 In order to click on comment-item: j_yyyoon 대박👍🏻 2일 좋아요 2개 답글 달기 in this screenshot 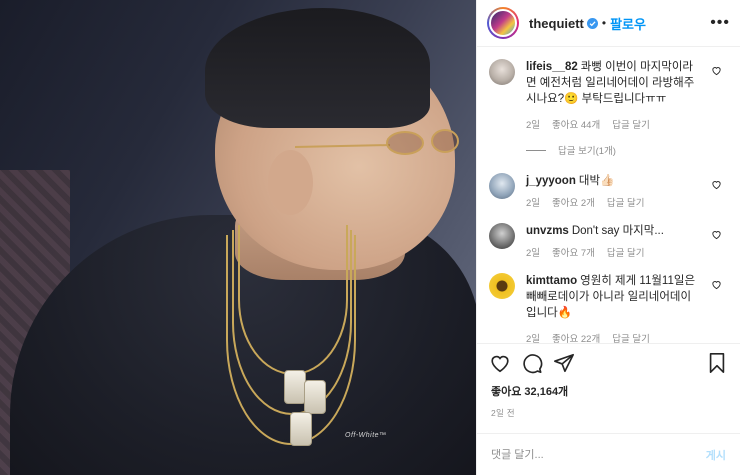, I will do `click(607, 191)`.